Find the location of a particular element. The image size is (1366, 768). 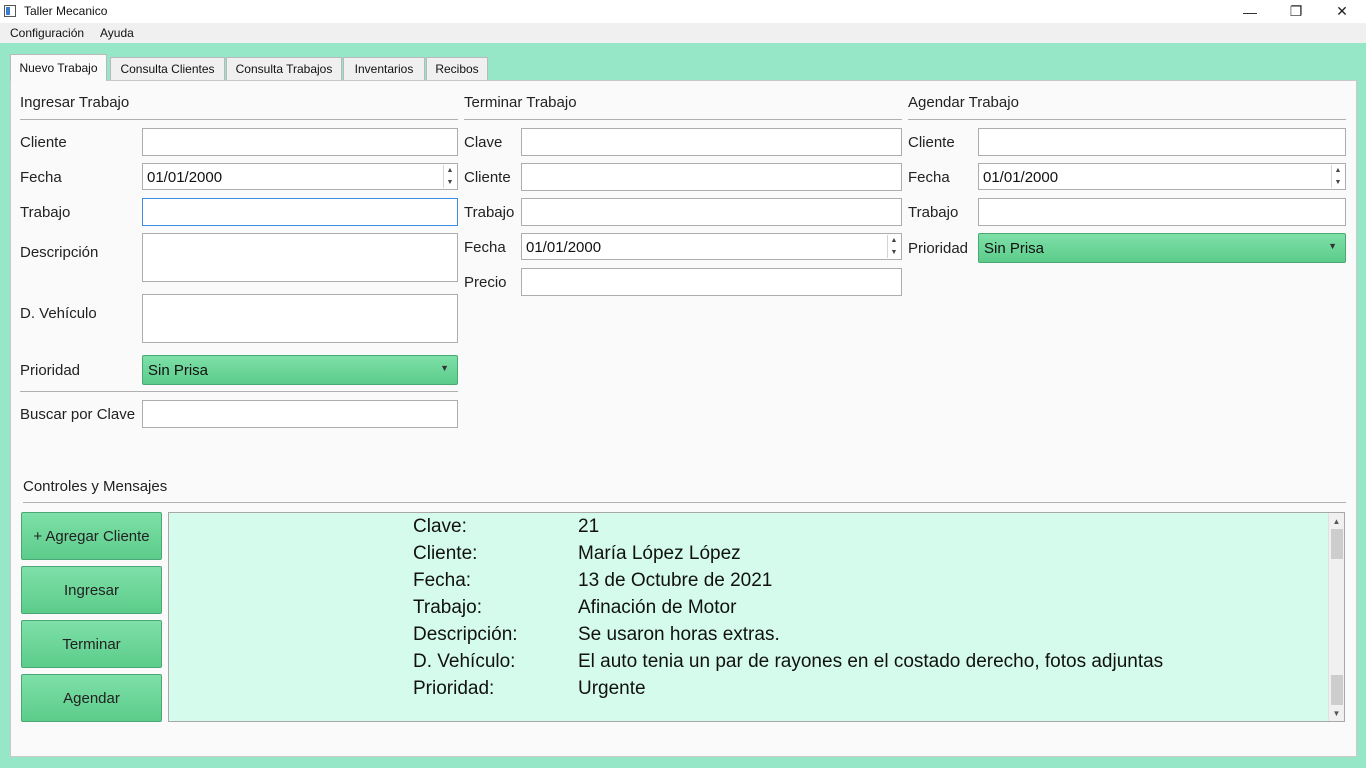

ingresar-vehiculo-textarea is located at coordinates (300, 318).